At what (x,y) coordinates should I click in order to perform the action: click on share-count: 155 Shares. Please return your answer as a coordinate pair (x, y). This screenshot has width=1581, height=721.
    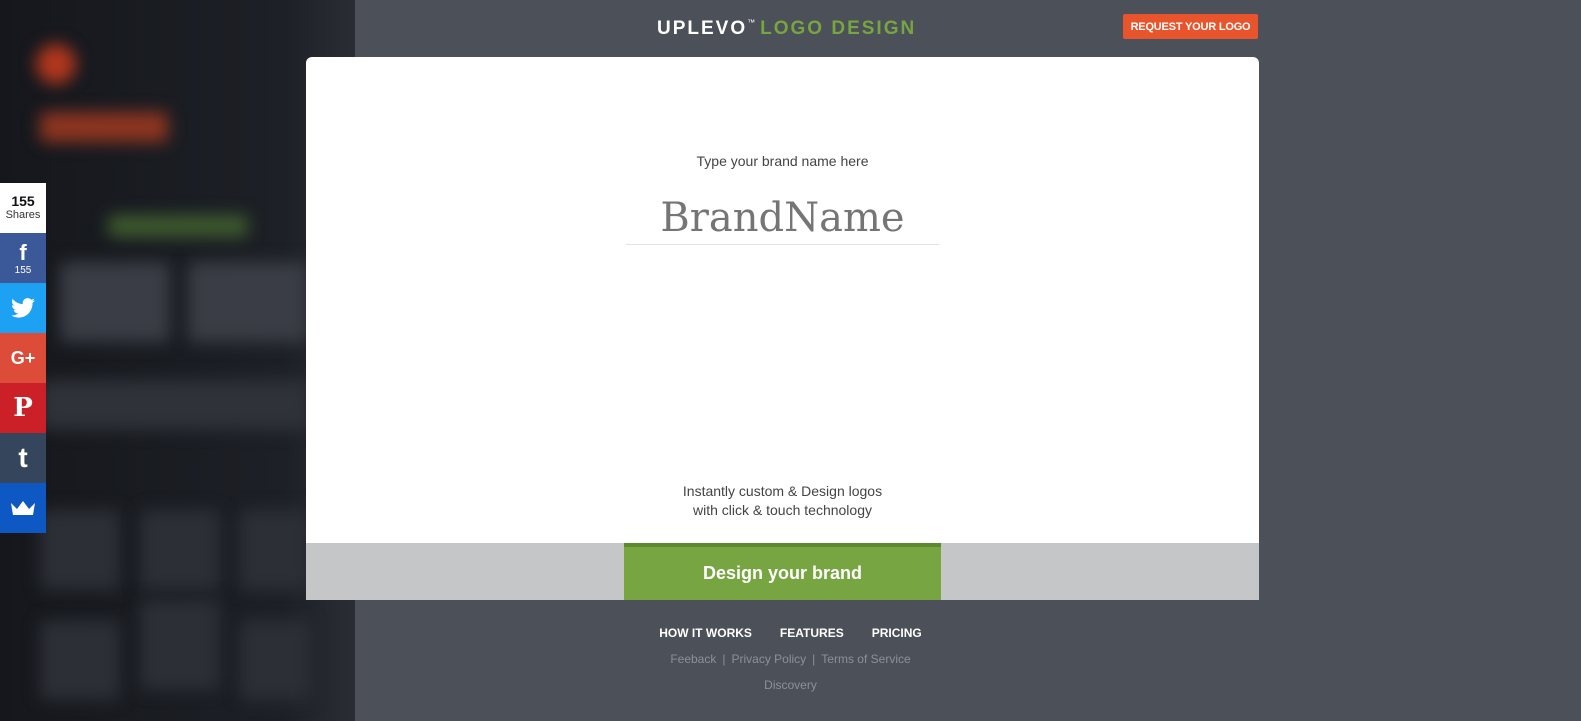
    Looking at the image, I should click on (23, 208).